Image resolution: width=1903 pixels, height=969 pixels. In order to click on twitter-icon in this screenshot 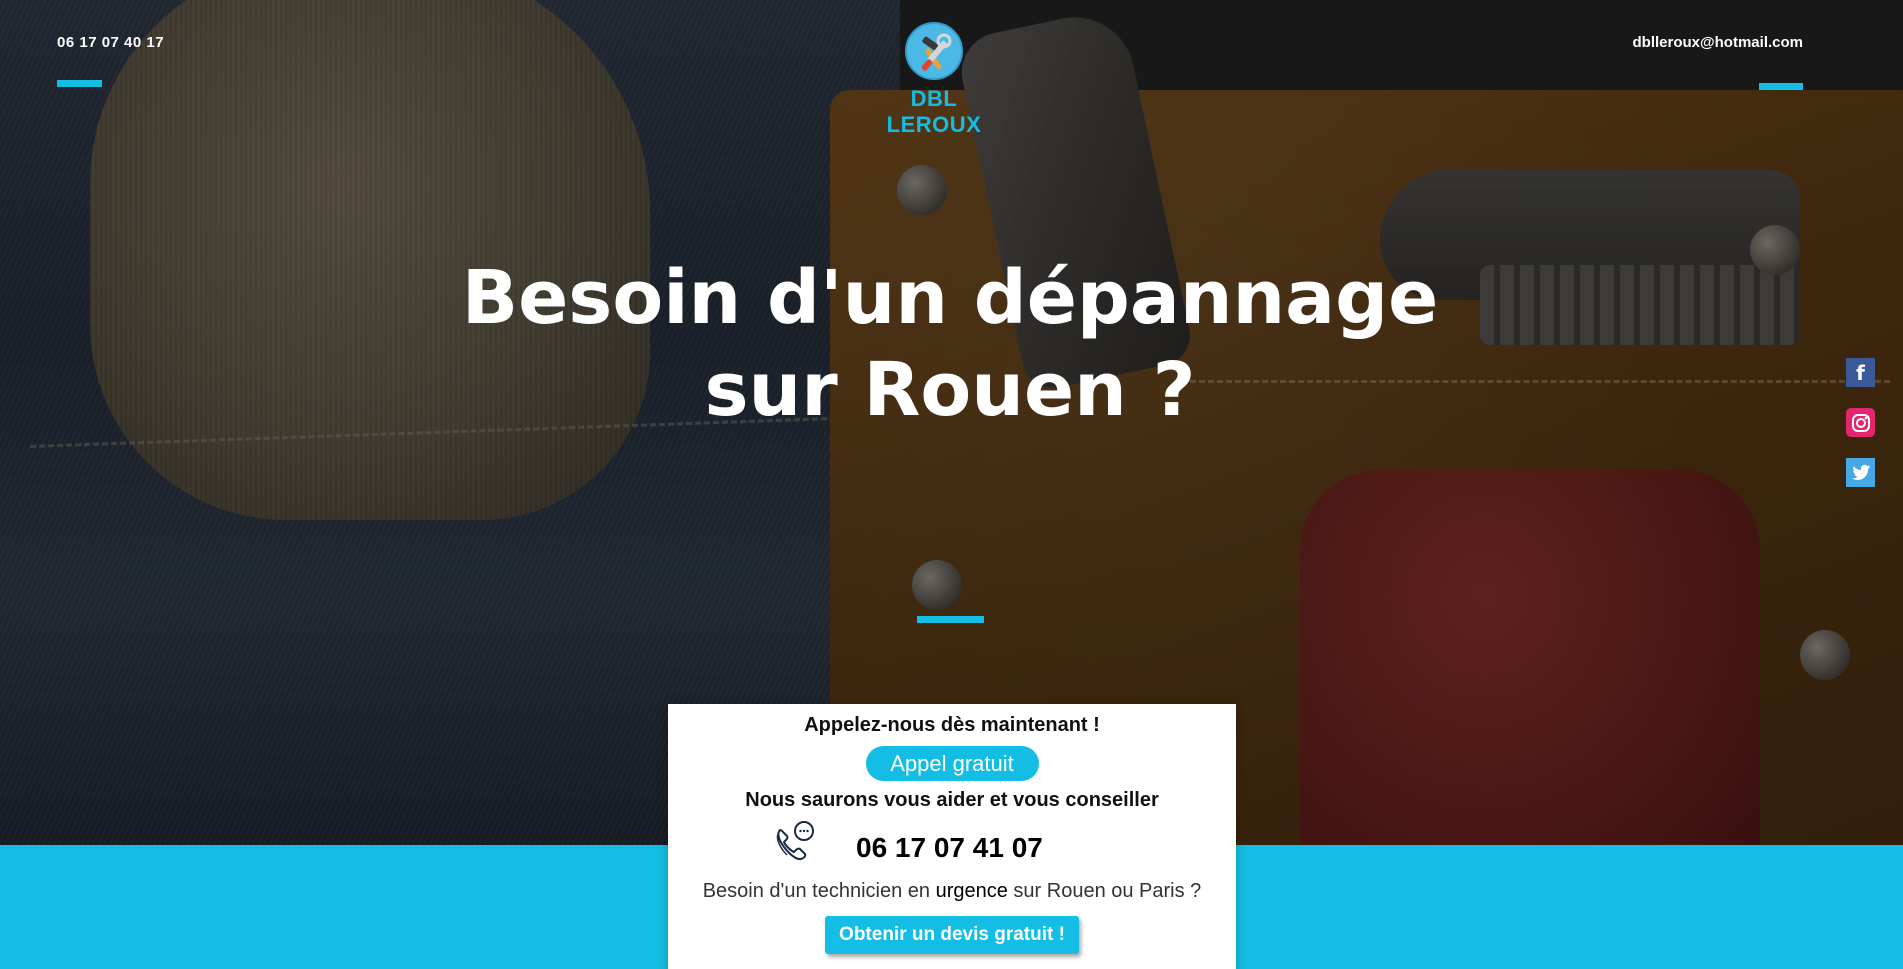, I will do `click(1860, 472)`.